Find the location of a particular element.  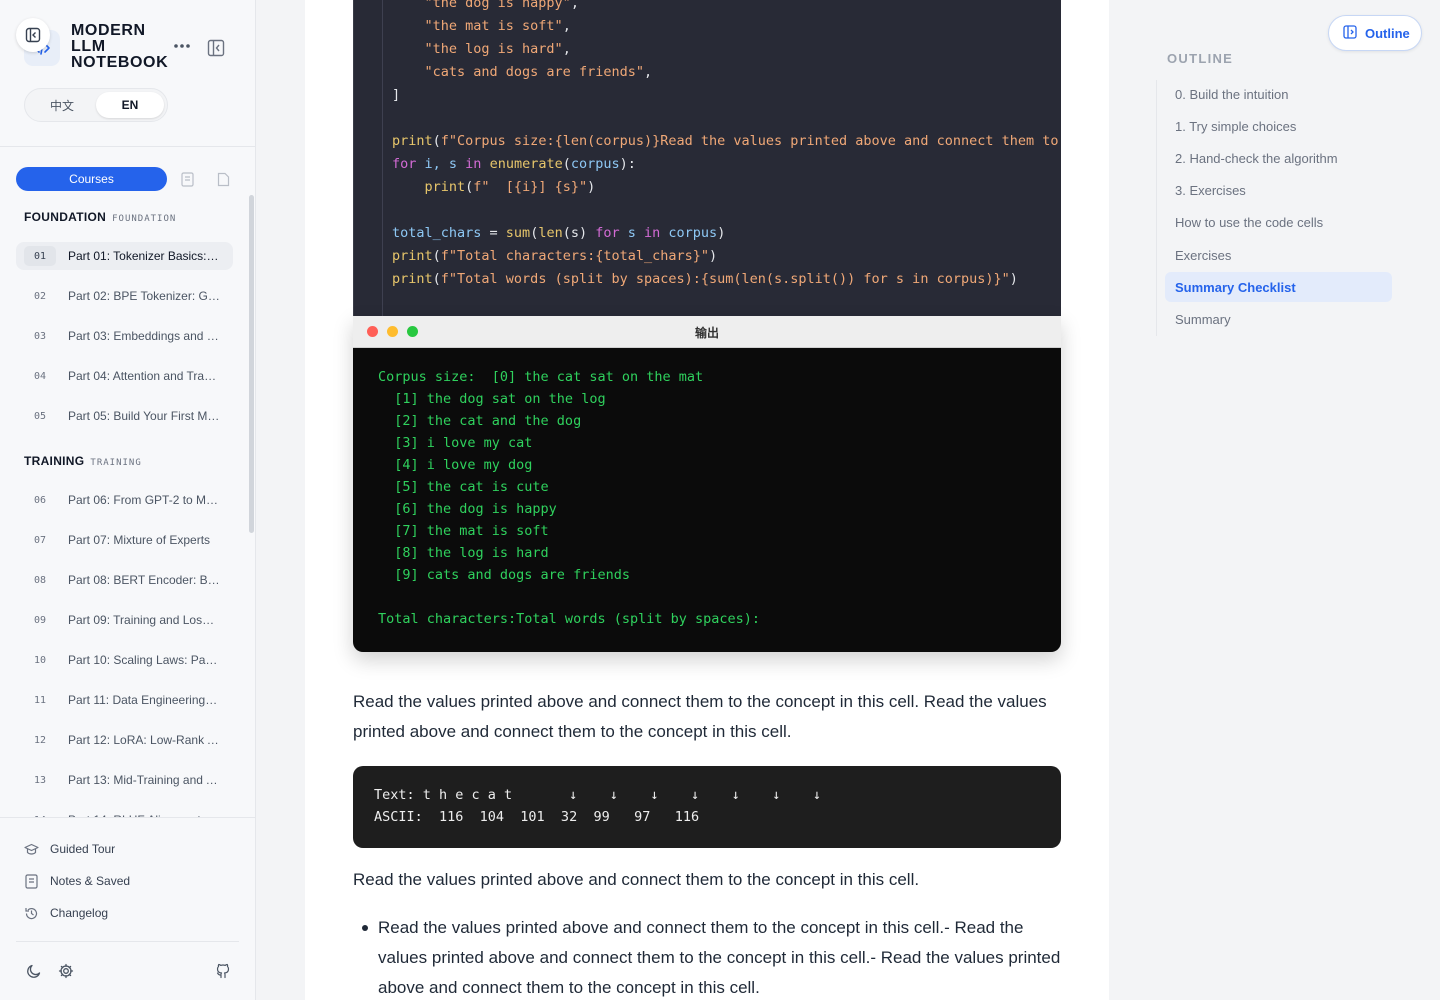

outline-item: Exercises is located at coordinates (1278, 255).